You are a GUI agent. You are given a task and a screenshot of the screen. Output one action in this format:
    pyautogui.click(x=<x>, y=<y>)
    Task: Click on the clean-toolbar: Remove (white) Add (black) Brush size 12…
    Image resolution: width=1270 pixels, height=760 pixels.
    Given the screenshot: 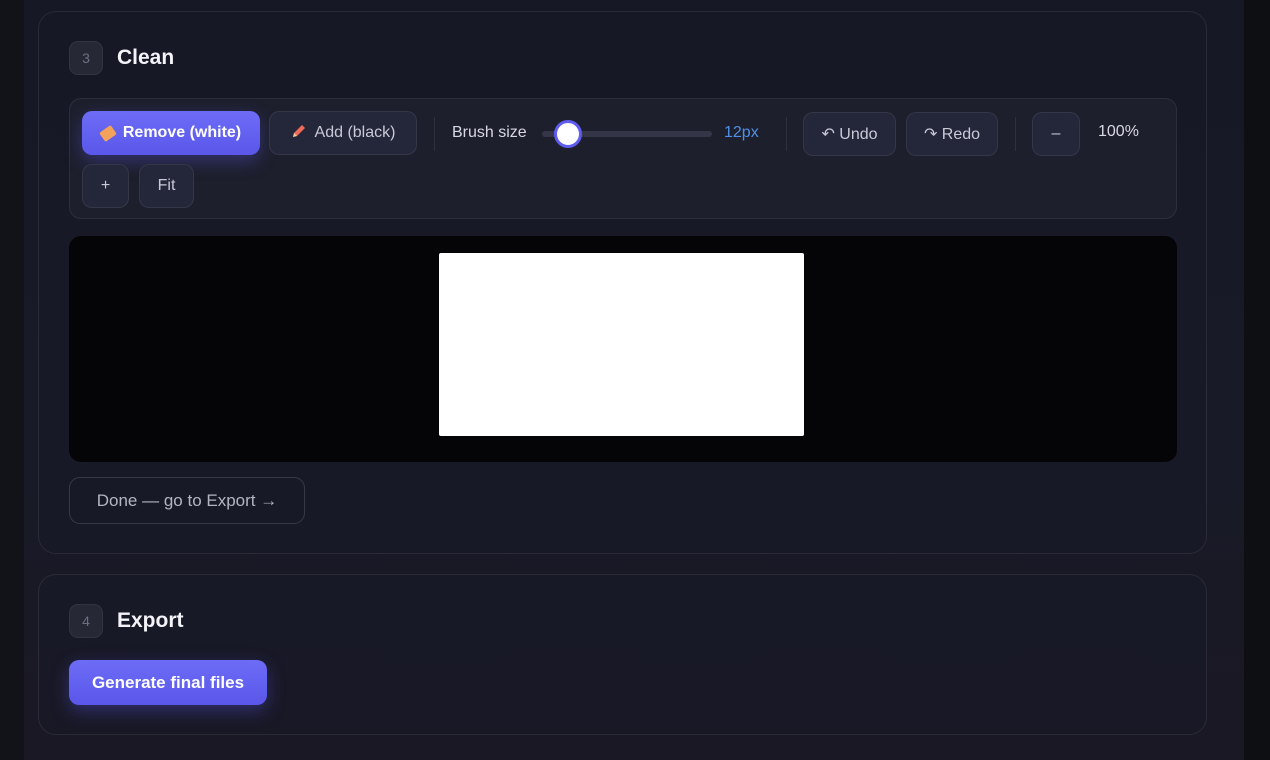 What is the action you would take?
    pyautogui.click(x=623, y=158)
    